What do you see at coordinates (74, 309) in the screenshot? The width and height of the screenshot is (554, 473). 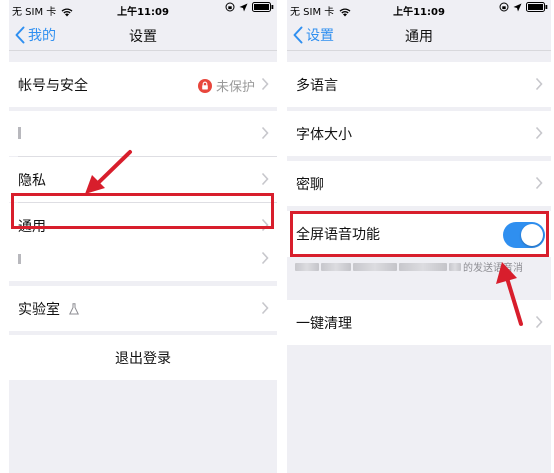 I see `flask-icon` at bounding box center [74, 309].